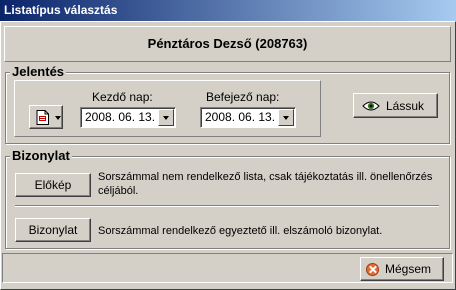  I want to click on cancel-button-label: Mégsem, so click(408, 269).